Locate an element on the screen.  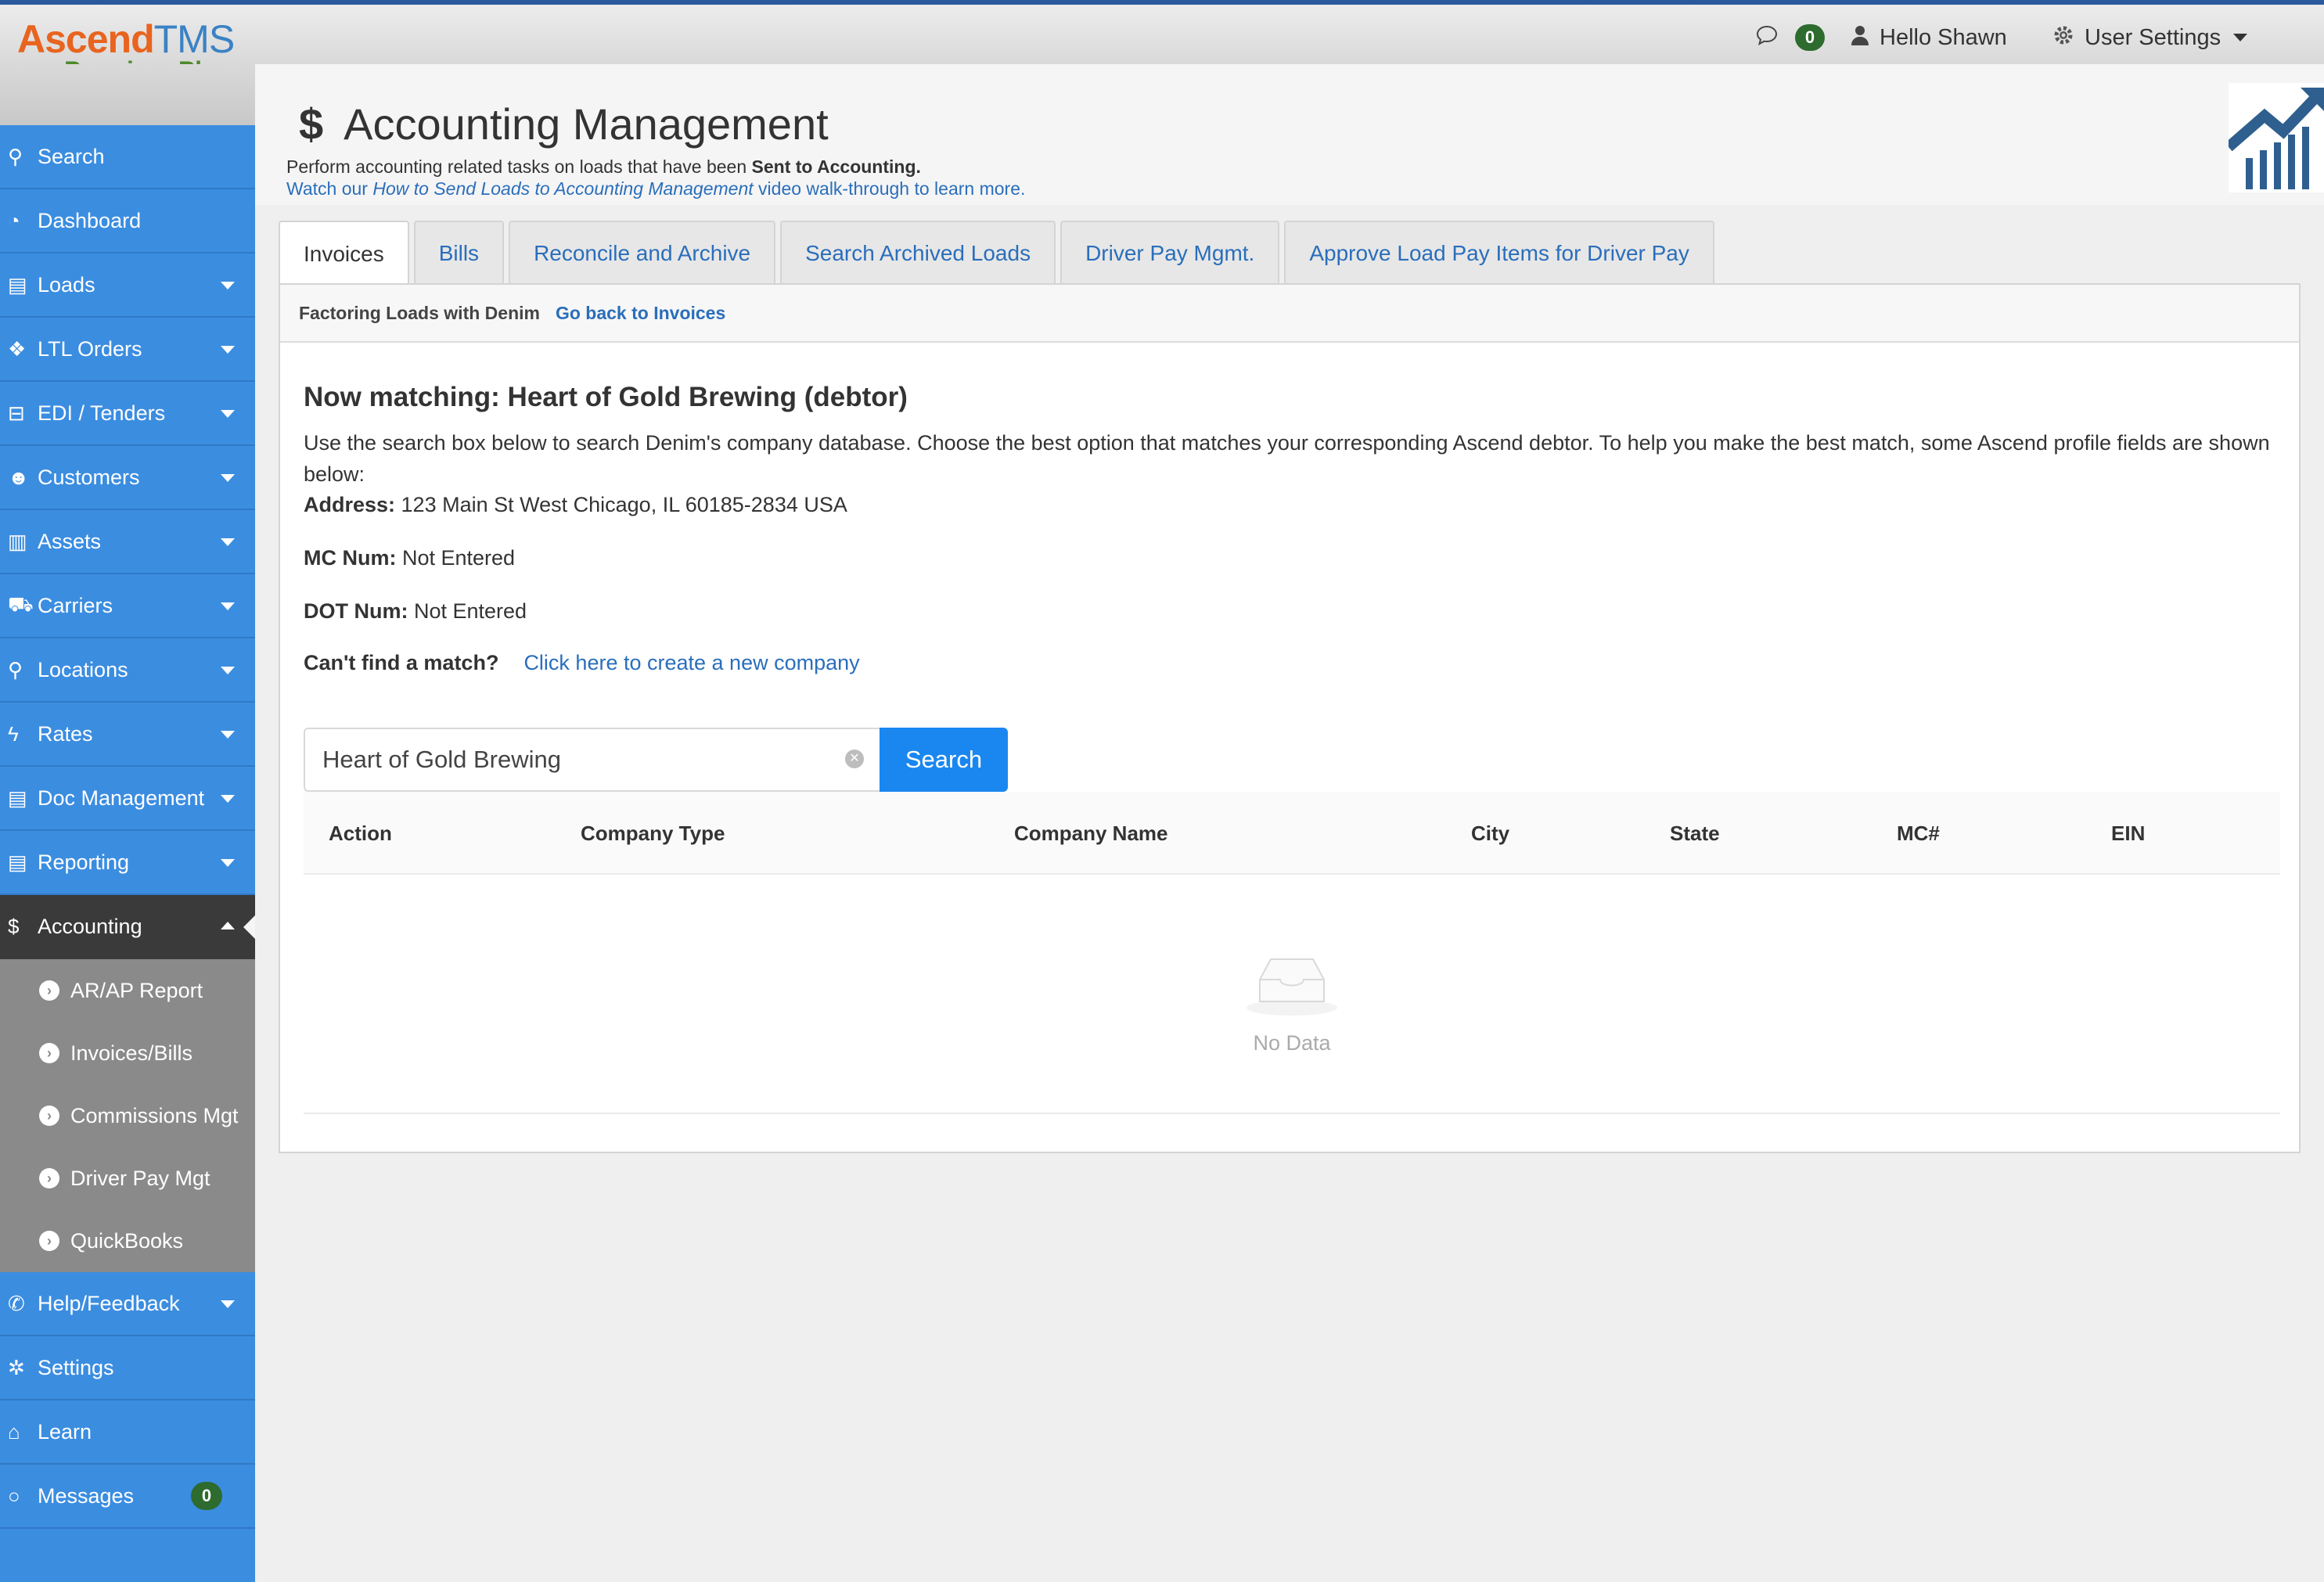
column-header-action: Action is located at coordinates (360, 834).